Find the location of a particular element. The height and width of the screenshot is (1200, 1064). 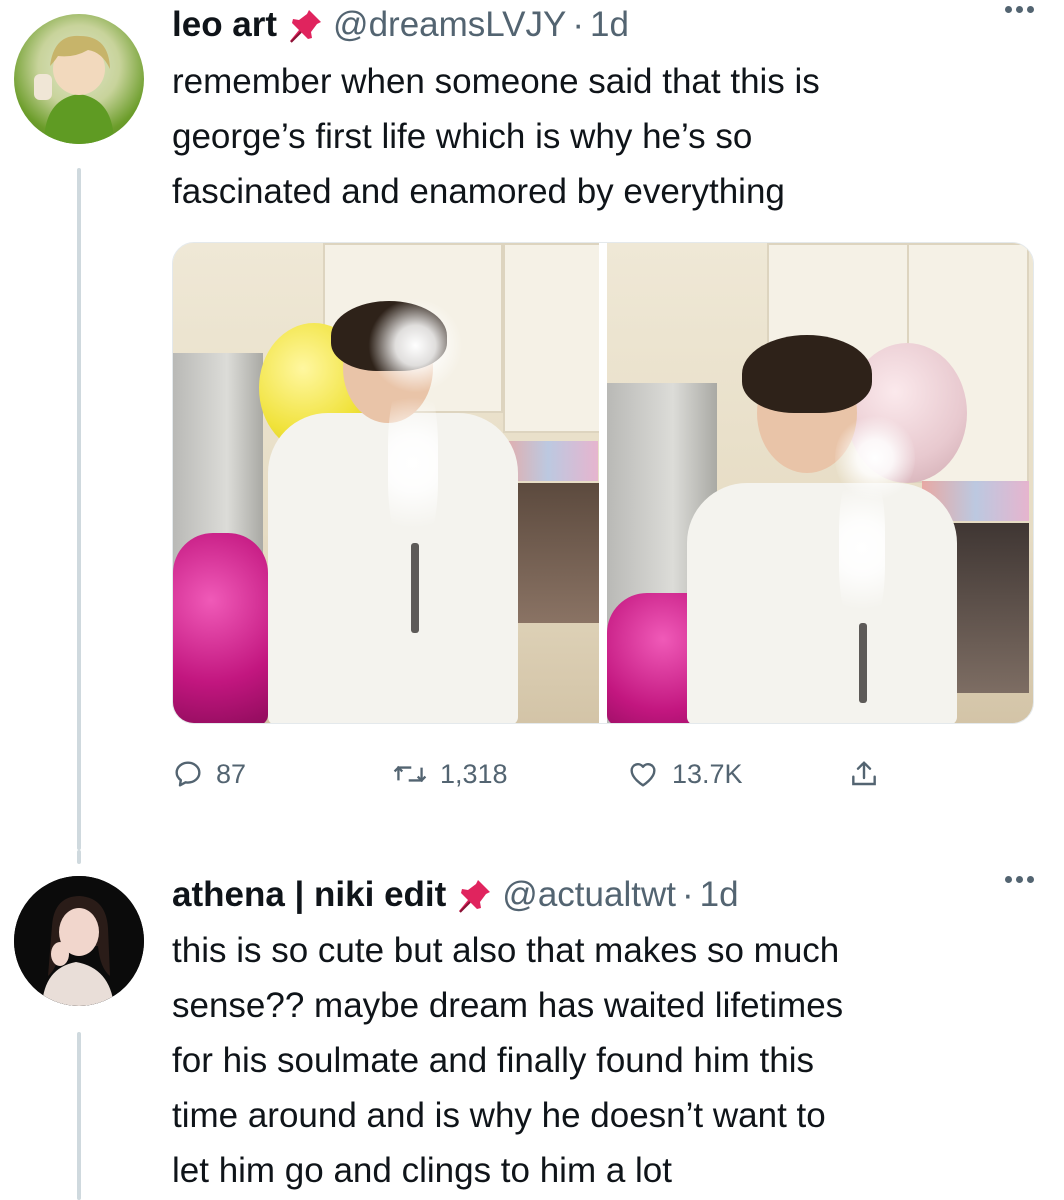

like-count: 13.7K is located at coordinates (707, 773).